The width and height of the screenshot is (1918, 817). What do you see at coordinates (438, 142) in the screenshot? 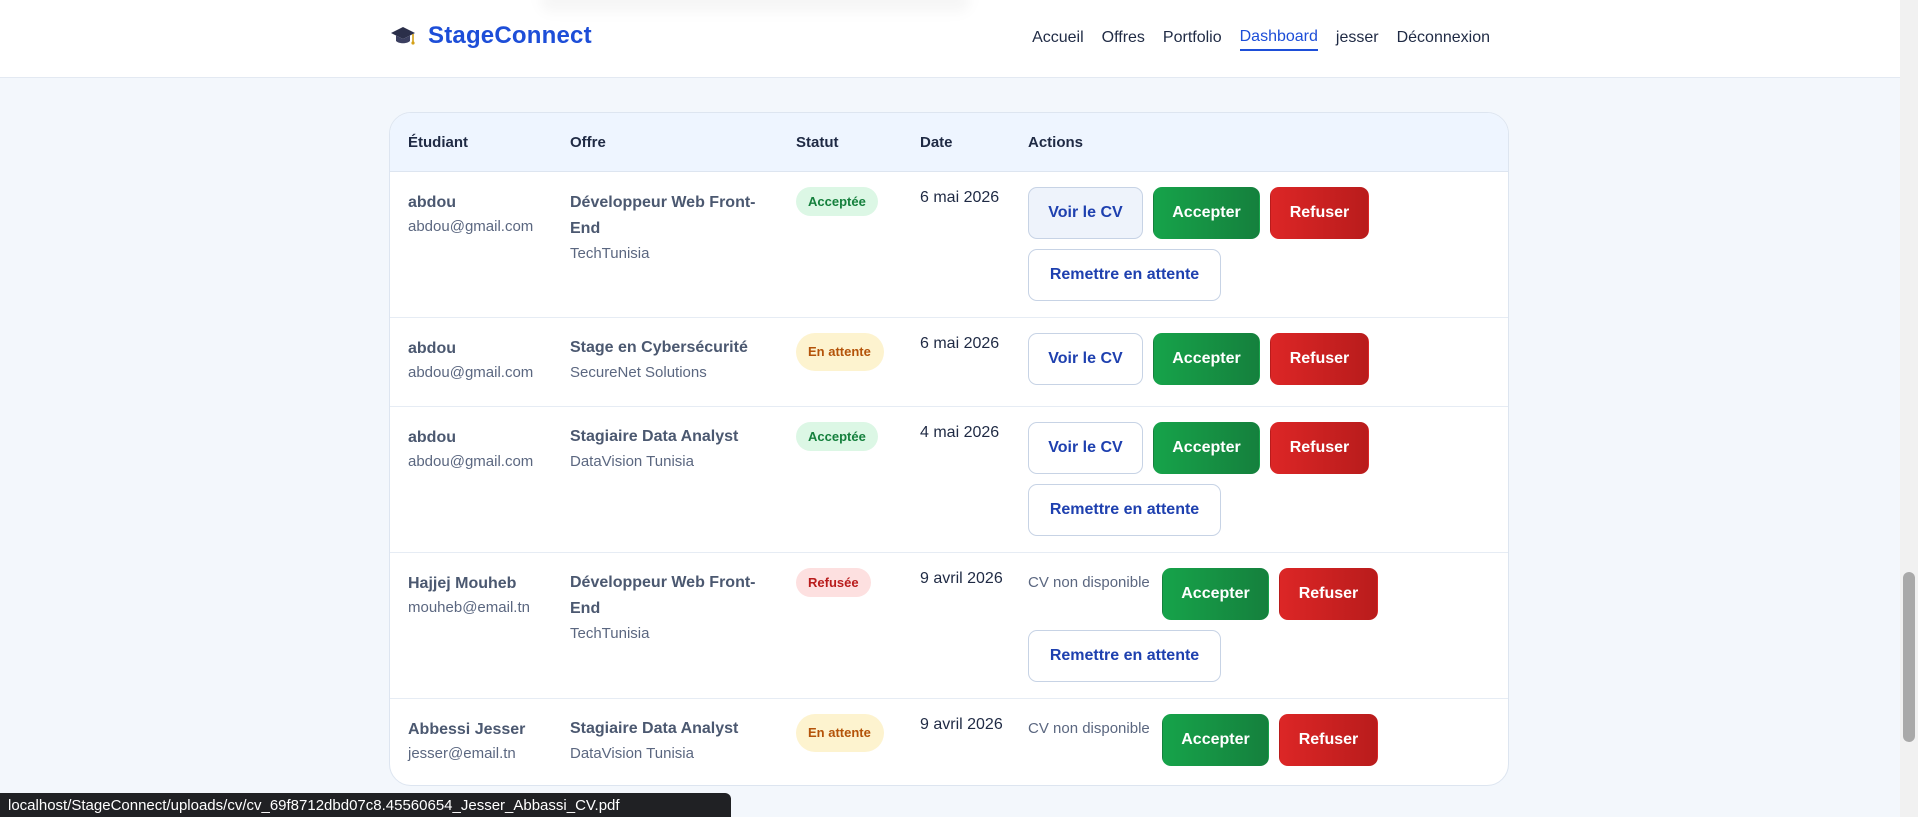
I see `column-header-student: Étudiant` at bounding box center [438, 142].